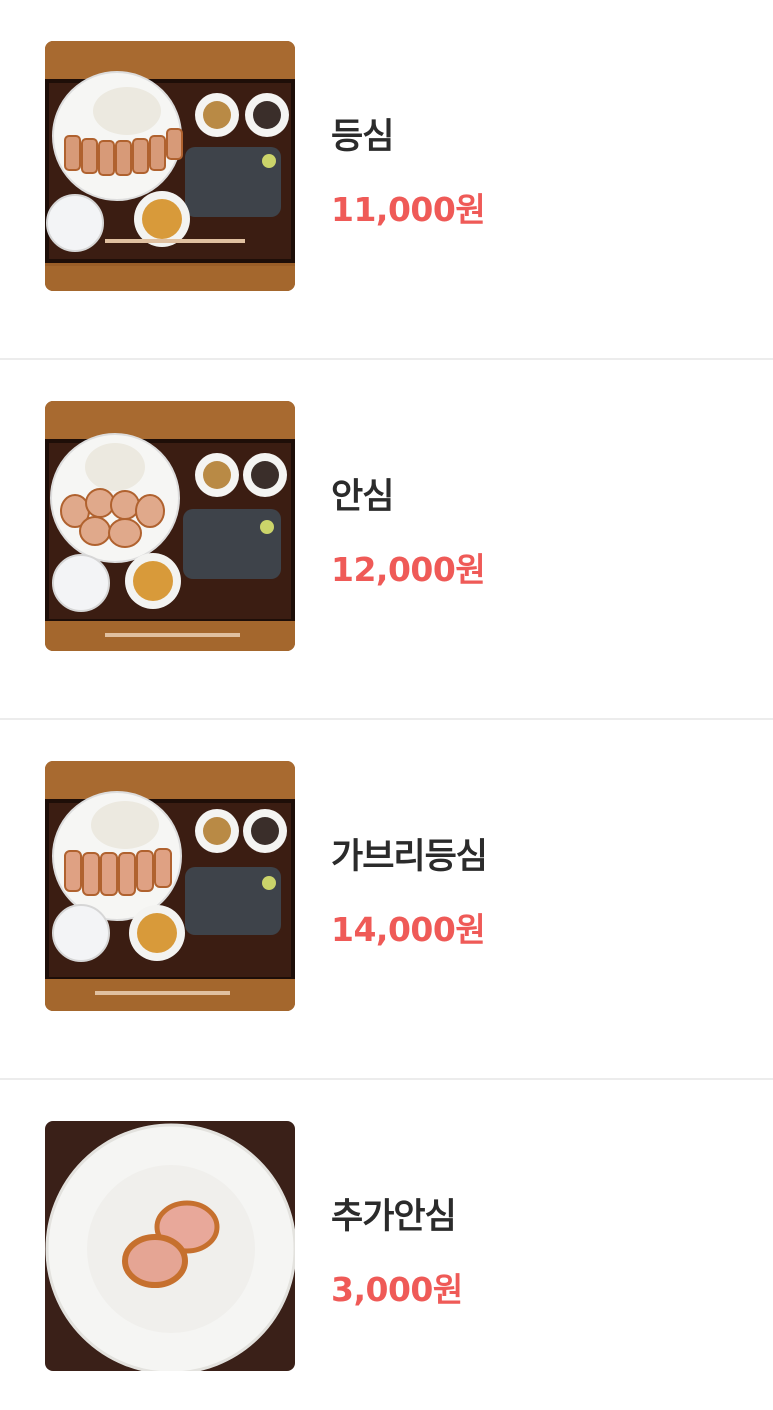 This screenshot has width=773, height=1410. I want to click on fillet-cutlet-plate-image, so click(170, 1246).